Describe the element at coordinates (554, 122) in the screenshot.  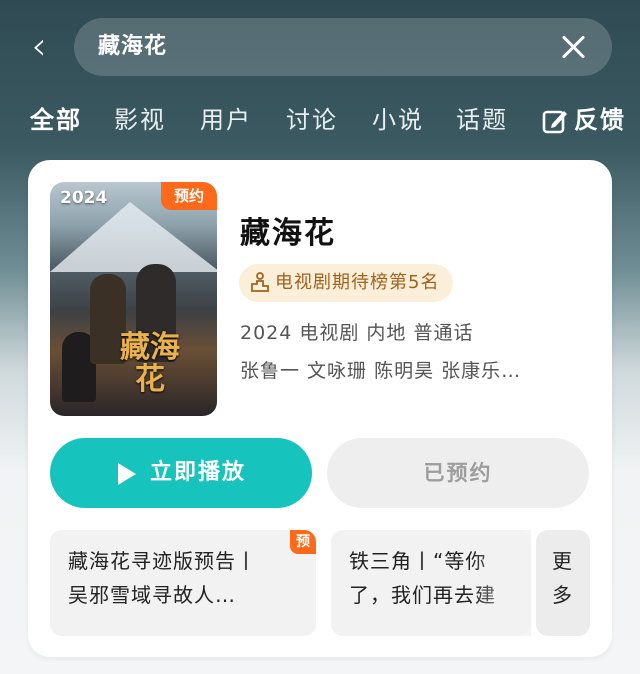
I see `edit-icon` at that location.